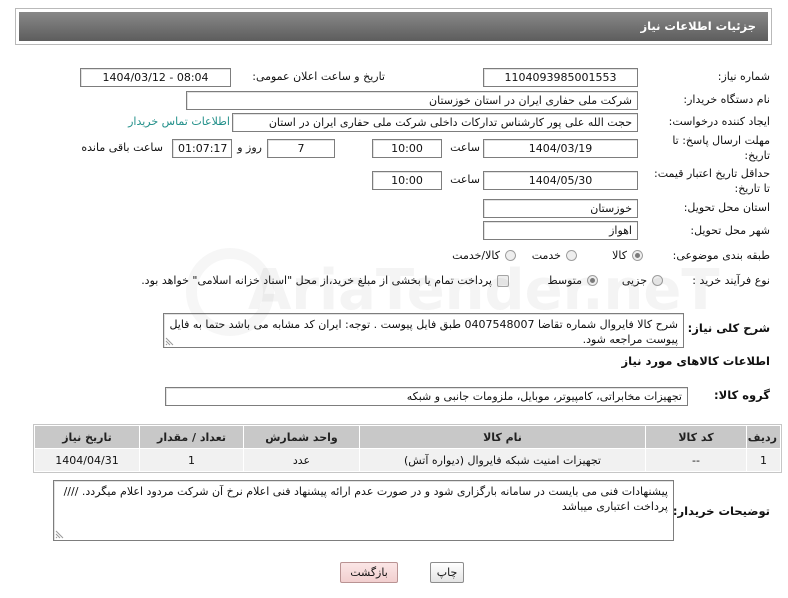 This screenshot has width=788, height=598. Describe the element at coordinates (730, 230) in the screenshot. I see `delivery-city-label: شهر محل تحویل:` at that location.